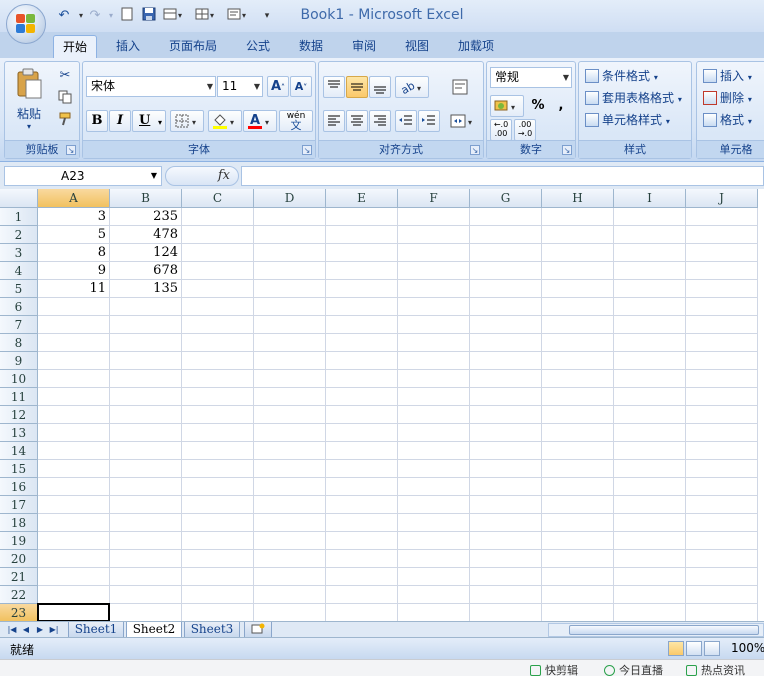 Image resolution: width=764 pixels, height=676 pixels. What do you see at coordinates (434, 289) in the screenshot?
I see `cell-F5` at bounding box center [434, 289].